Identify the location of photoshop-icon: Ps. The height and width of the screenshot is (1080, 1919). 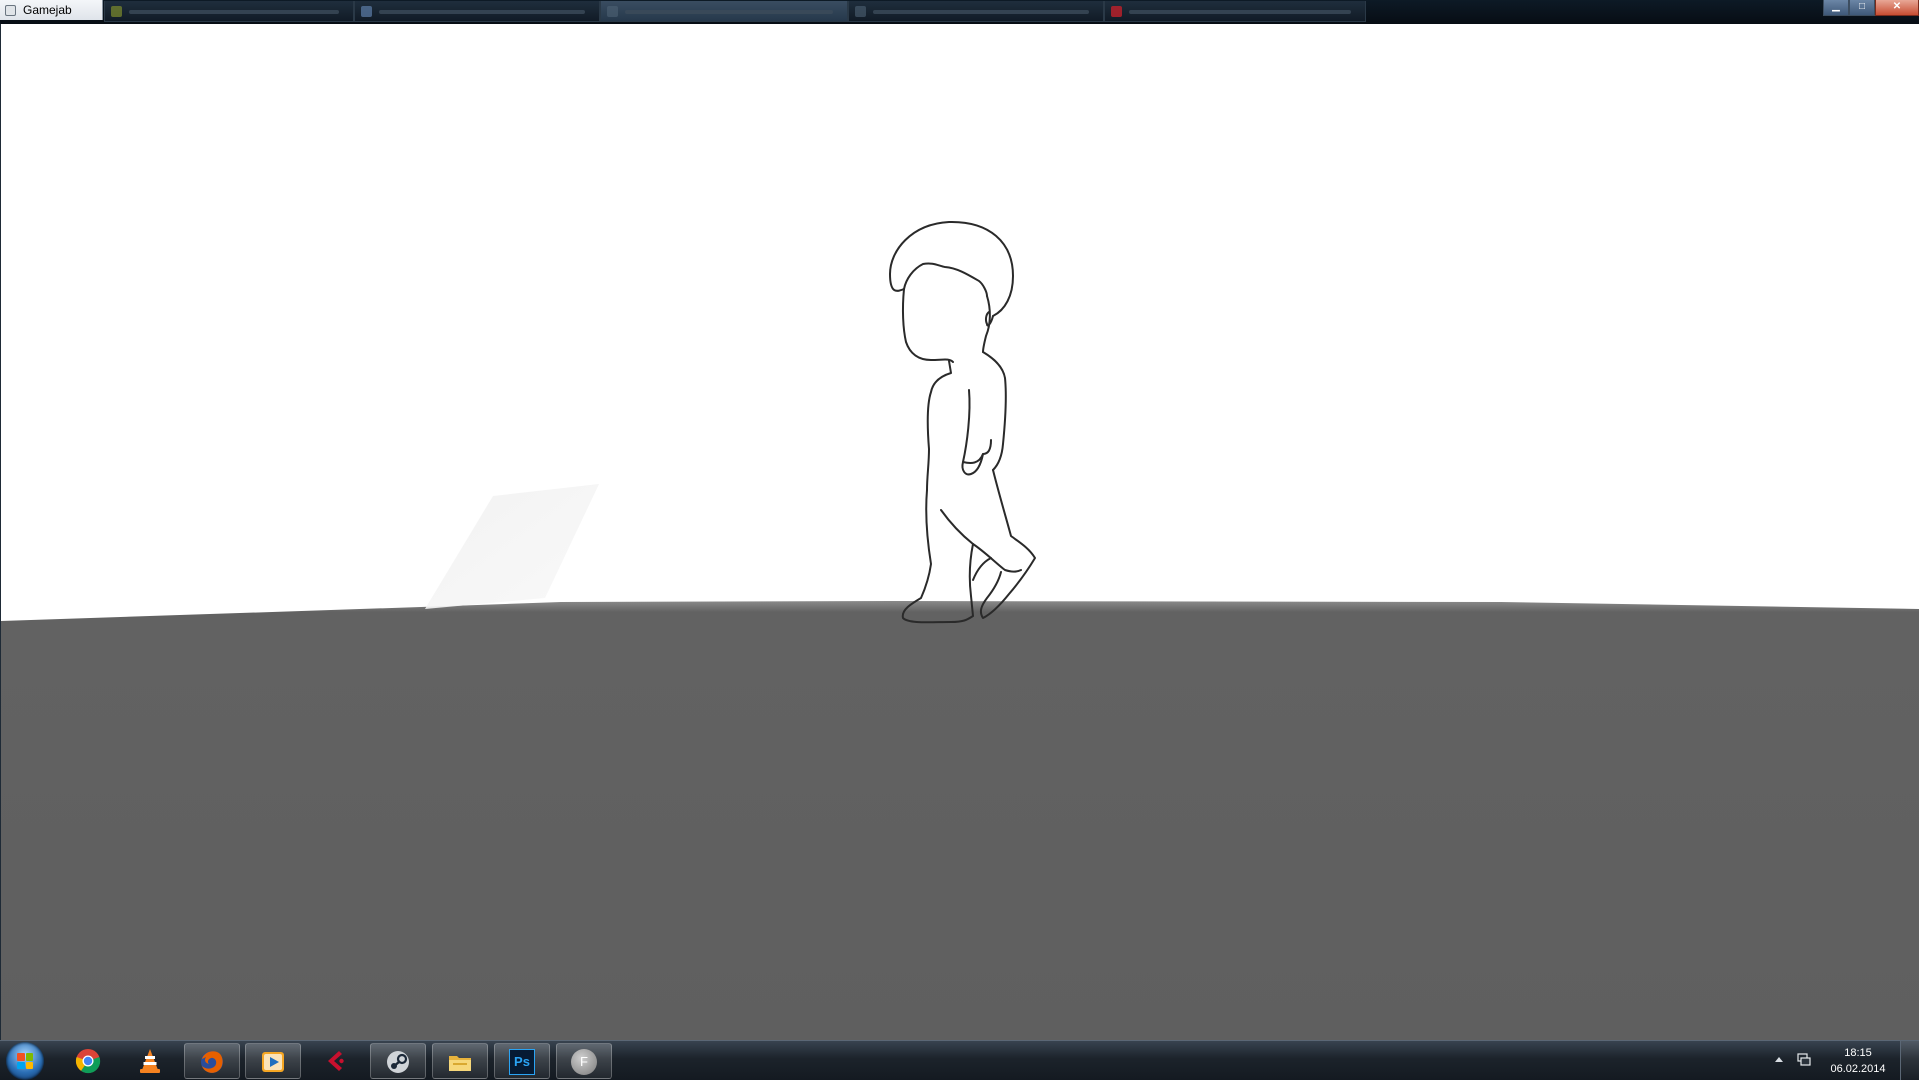
(522, 1062).